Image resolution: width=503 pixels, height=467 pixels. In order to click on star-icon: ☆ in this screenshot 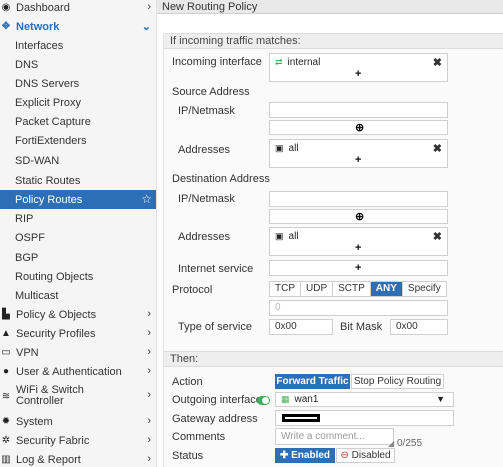, I will do `click(146, 199)`.